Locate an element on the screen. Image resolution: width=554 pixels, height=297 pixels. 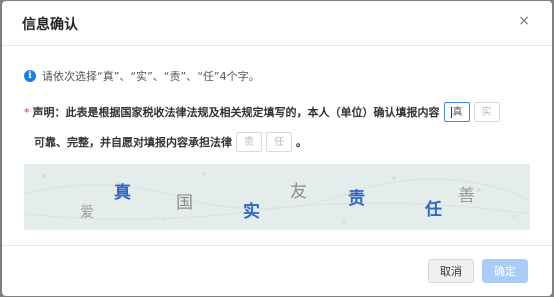
declaration-text-2: 可靠、完整，并自愿对填报内容承担法律 is located at coordinates (133, 142).